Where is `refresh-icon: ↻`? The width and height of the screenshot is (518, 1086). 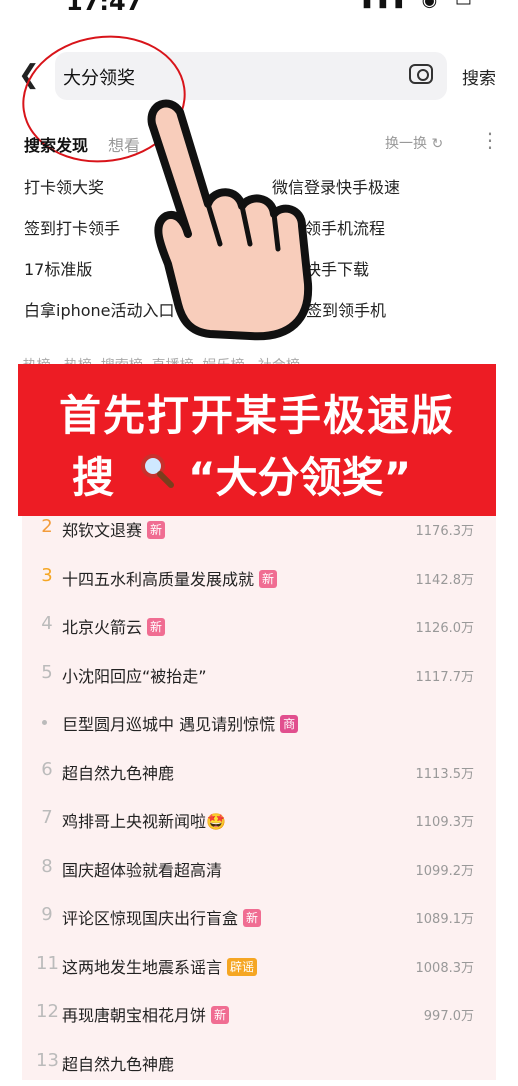
refresh-icon: ↻ is located at coordinates (437, 144).